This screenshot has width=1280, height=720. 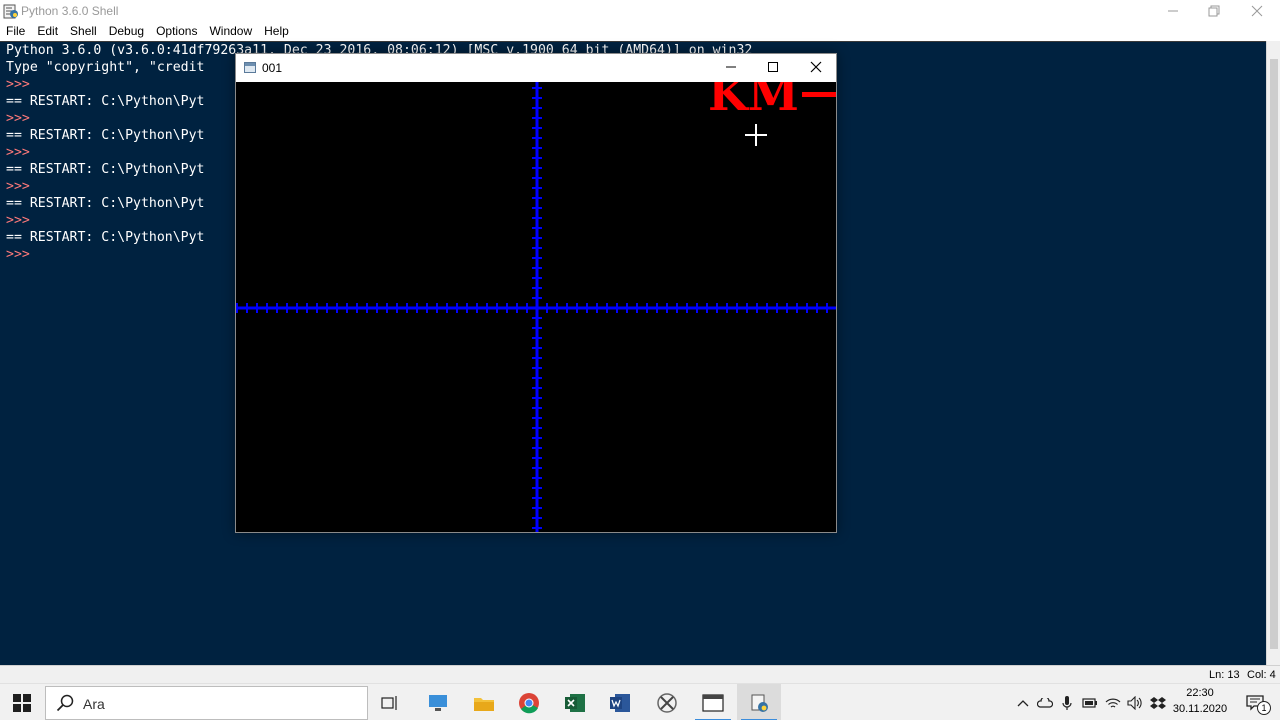 I want to click on folder-icon, so click(x=484, y=704).